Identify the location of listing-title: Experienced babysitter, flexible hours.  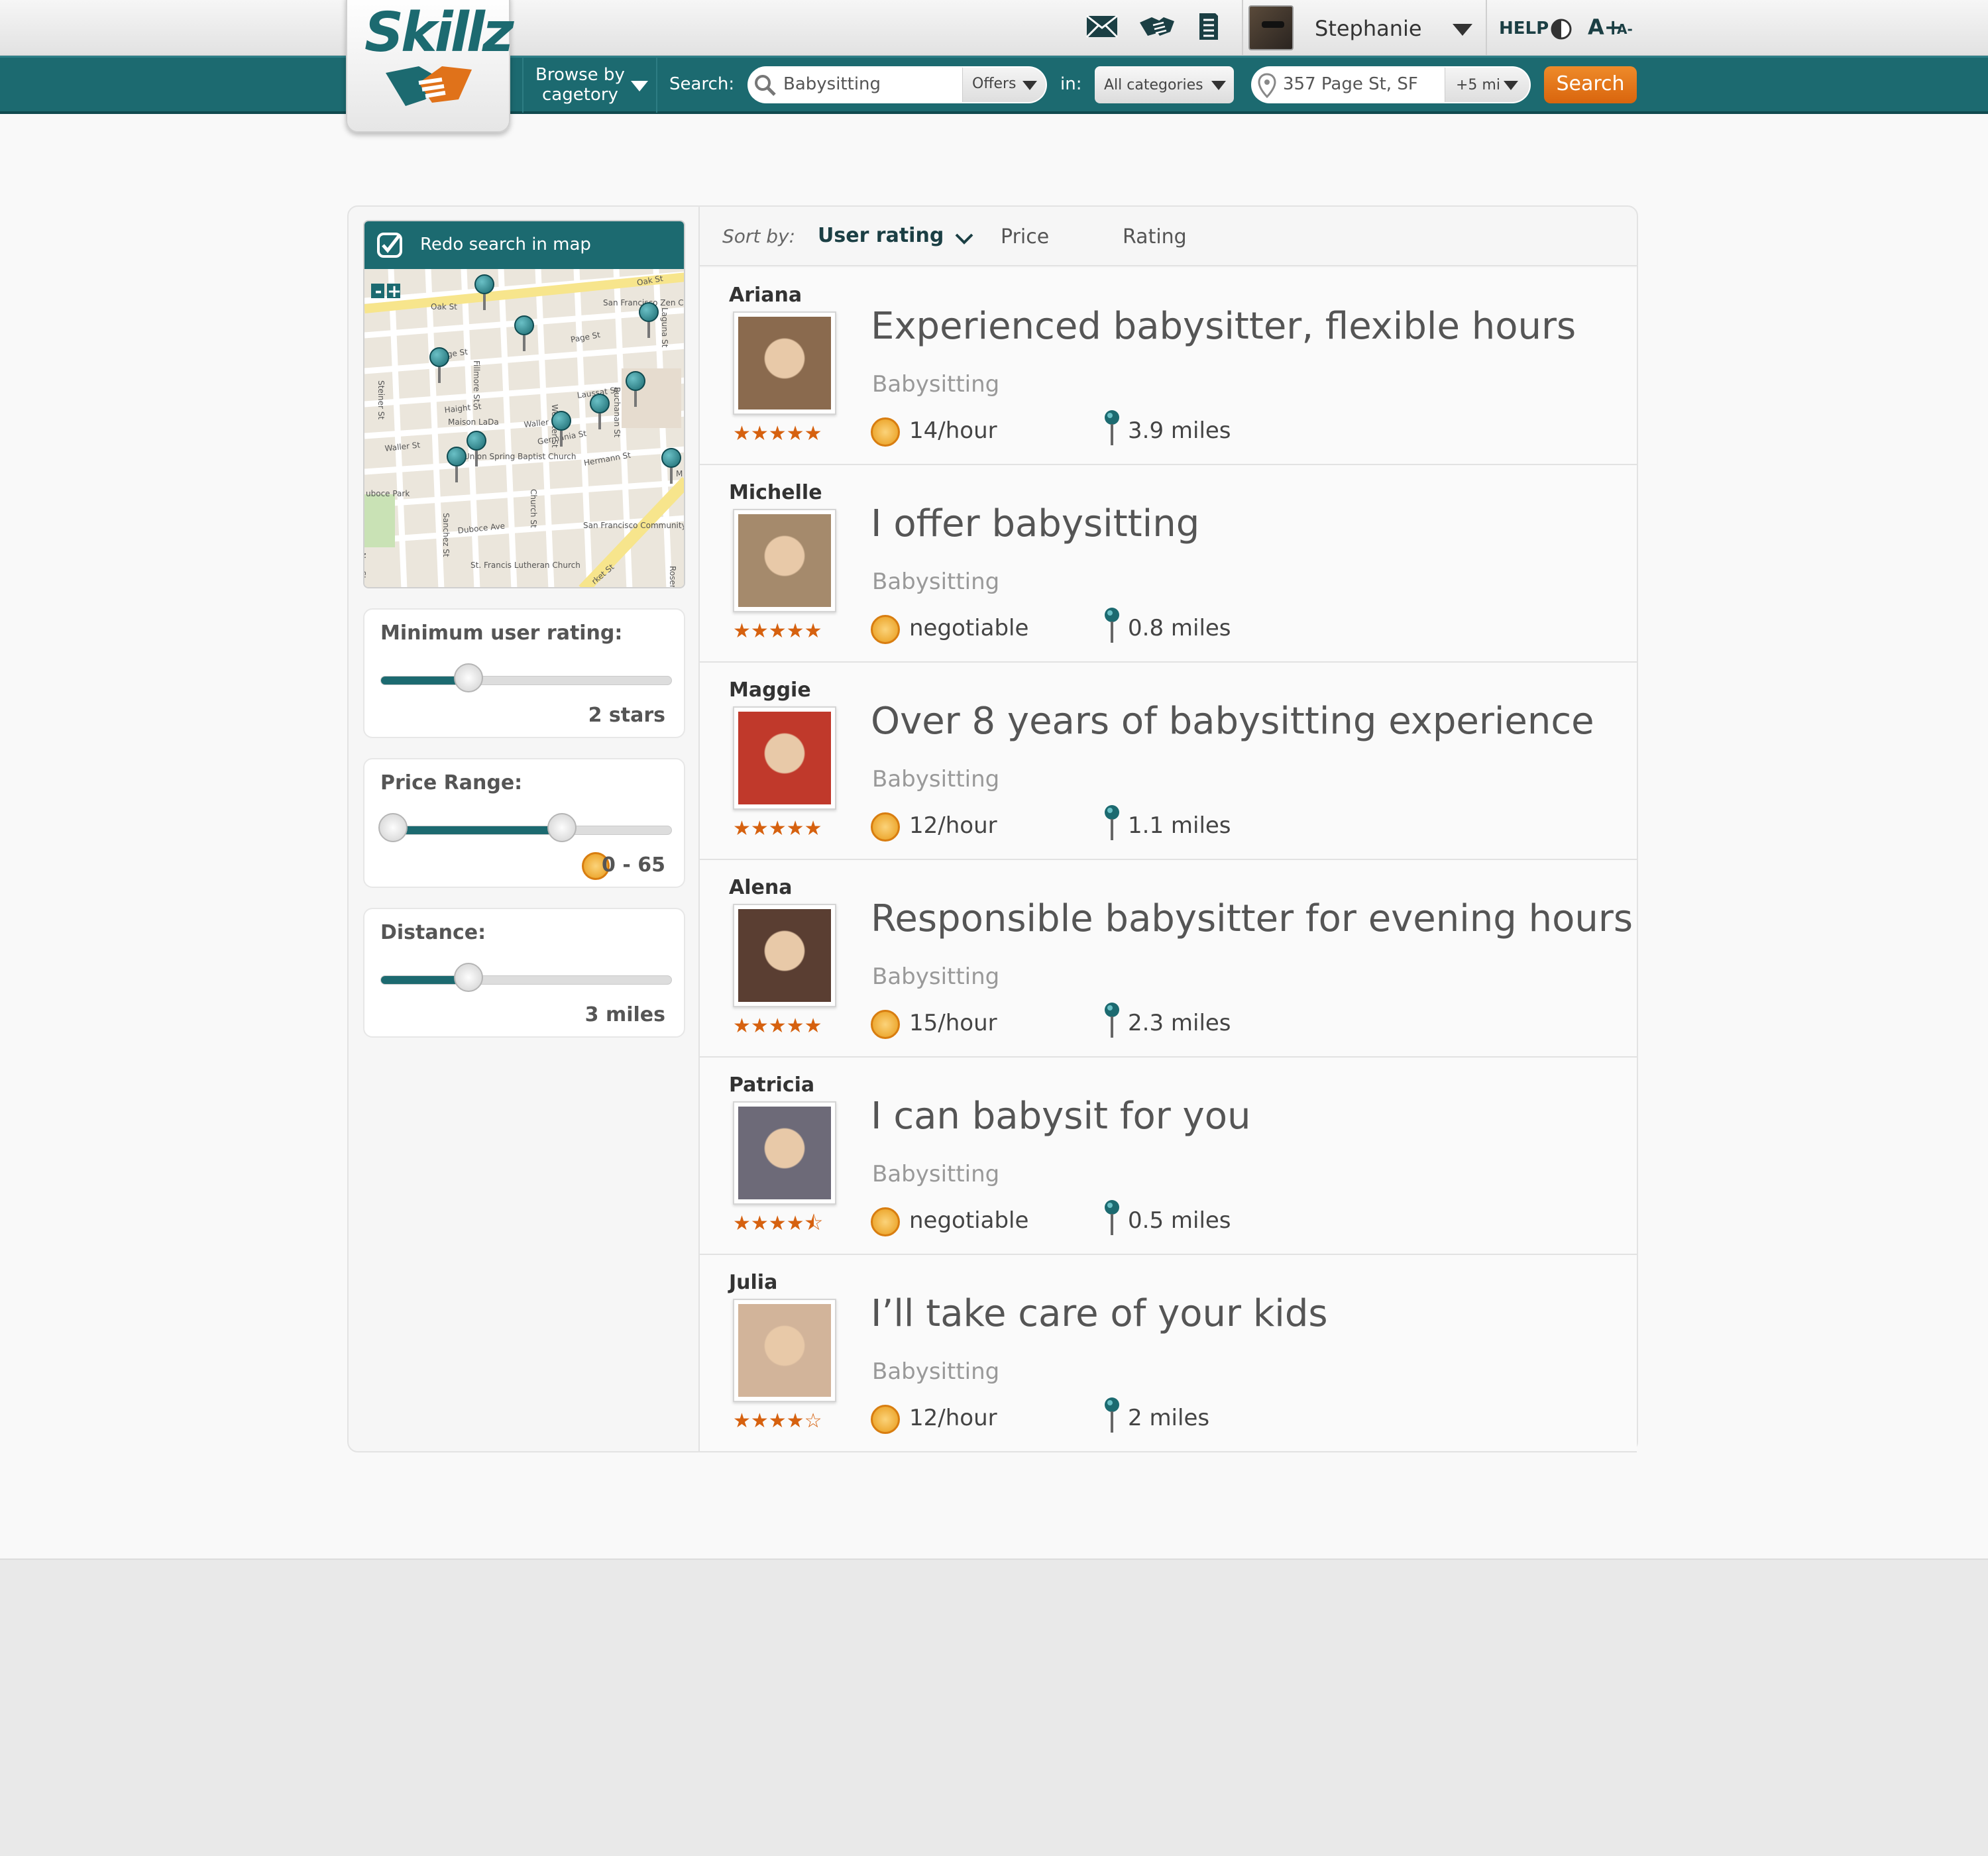
(1223, 327).